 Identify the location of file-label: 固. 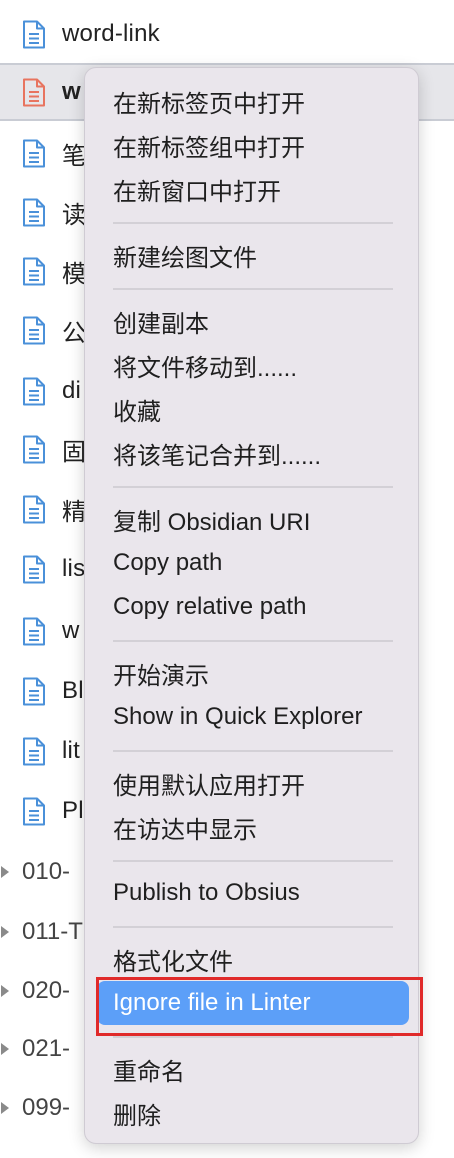
(74, 452).